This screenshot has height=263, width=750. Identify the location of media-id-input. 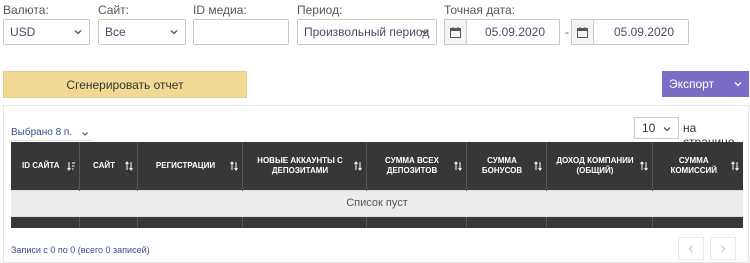
(241, 32).